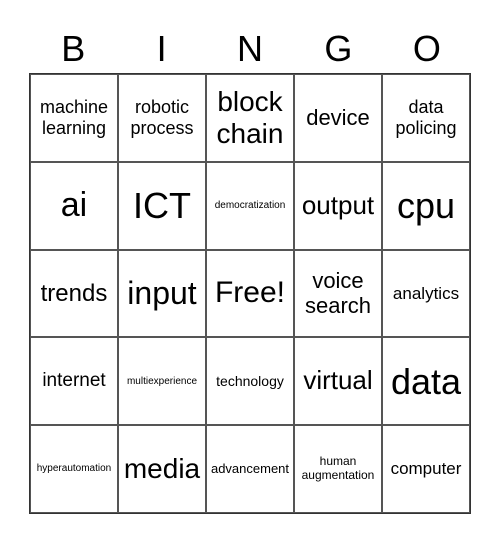 The width and height of the screenshot is (500, 544). I want to click on free-space-cell: Free!, so click(250, 293).